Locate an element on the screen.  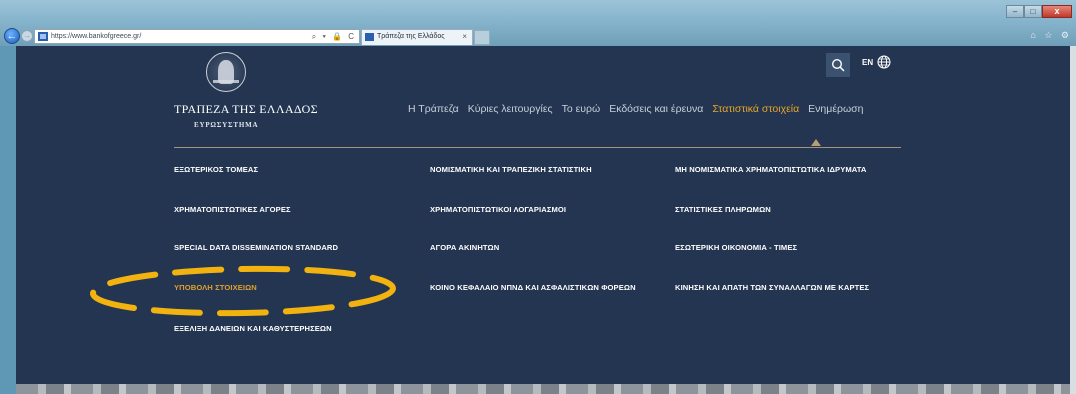
nav-item-euro: Το ευρώ is located at coordinates (581, 110).